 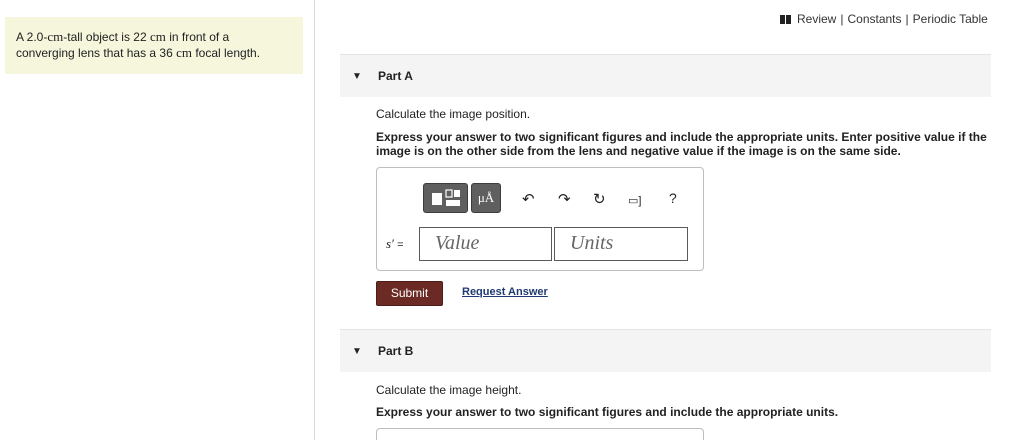 What do you see at coordinates (665, 351) in the screenshot?
I see `part-b-header: ▼ Part B` at bounding box center [665, 351].